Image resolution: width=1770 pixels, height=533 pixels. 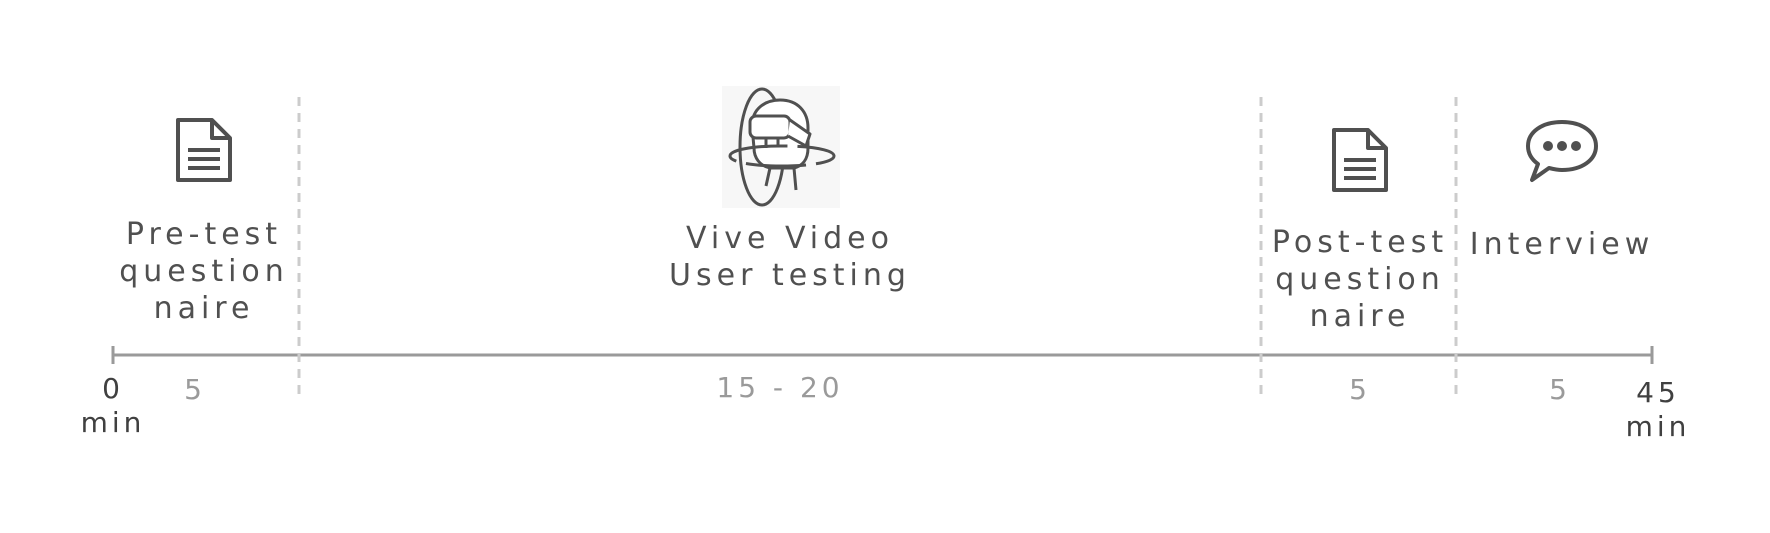 I want to click on speech-bubble-icon, so click(x=1562, y=151).